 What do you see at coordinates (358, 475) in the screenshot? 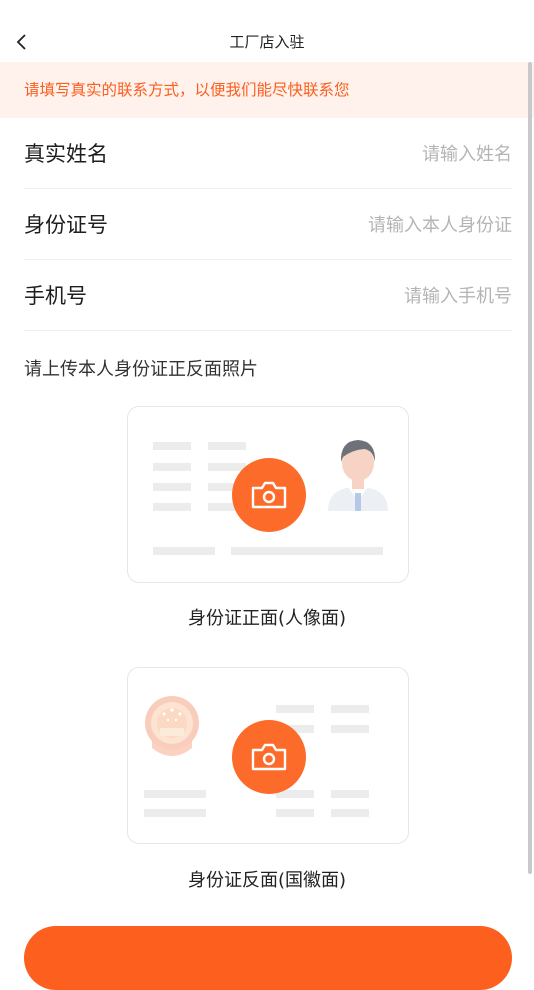
I see `portrait-icon` at bounding box center [358, 475].